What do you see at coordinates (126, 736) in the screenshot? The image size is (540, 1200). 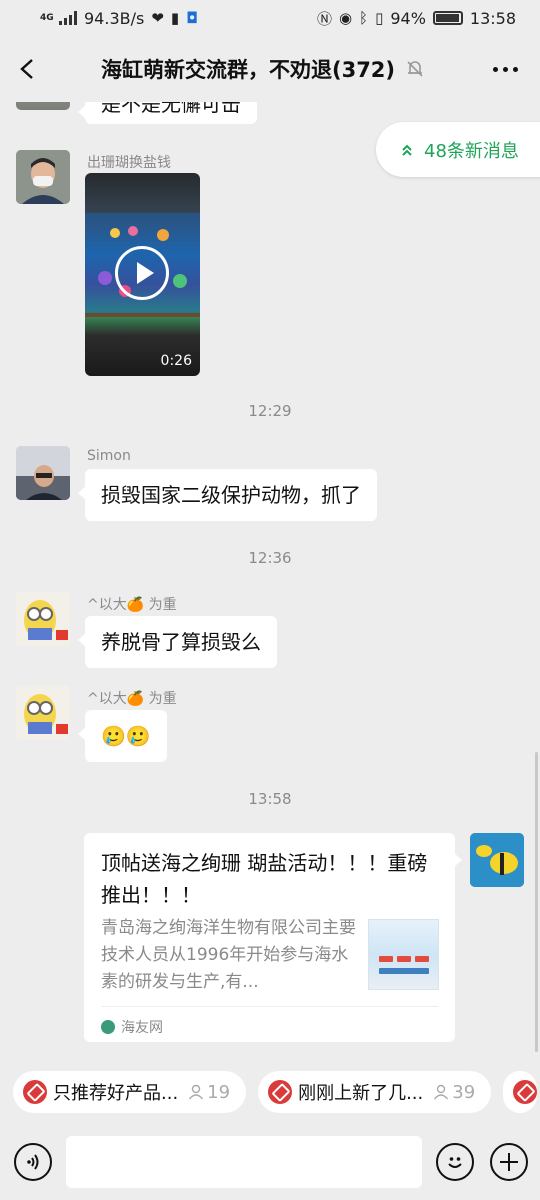 I see `message-text: 🥲🥲` at bounding box center [126, 736].